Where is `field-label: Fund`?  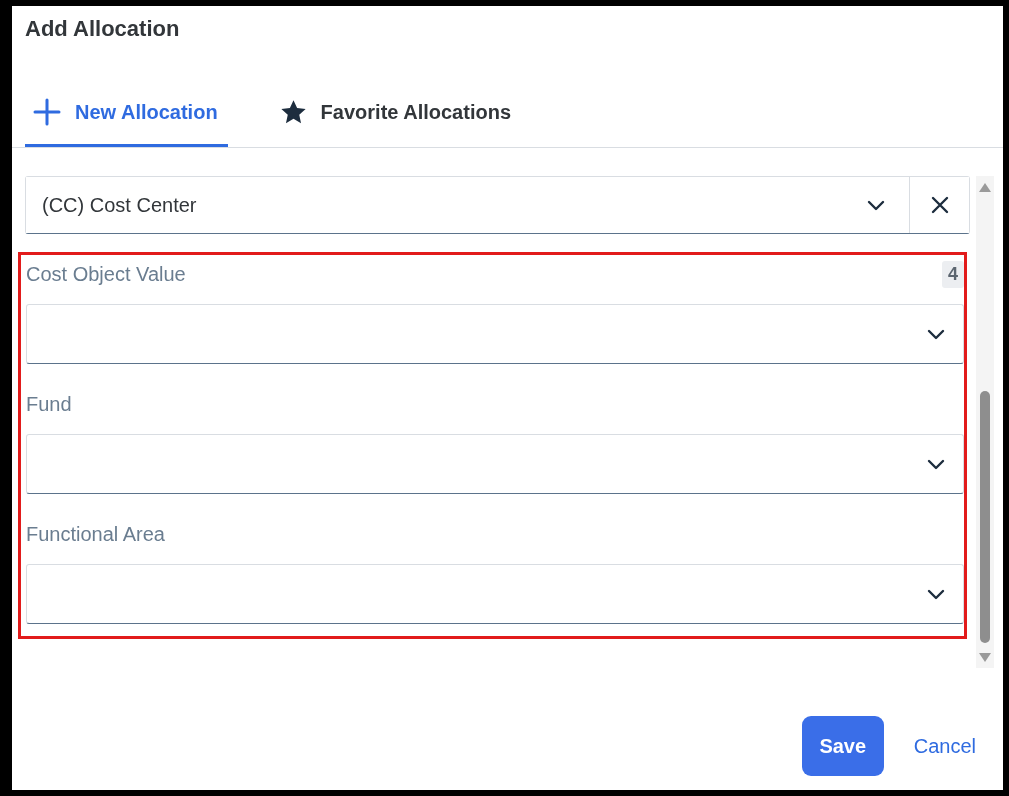 field-label: Fund is located at coordinates (49, 404).